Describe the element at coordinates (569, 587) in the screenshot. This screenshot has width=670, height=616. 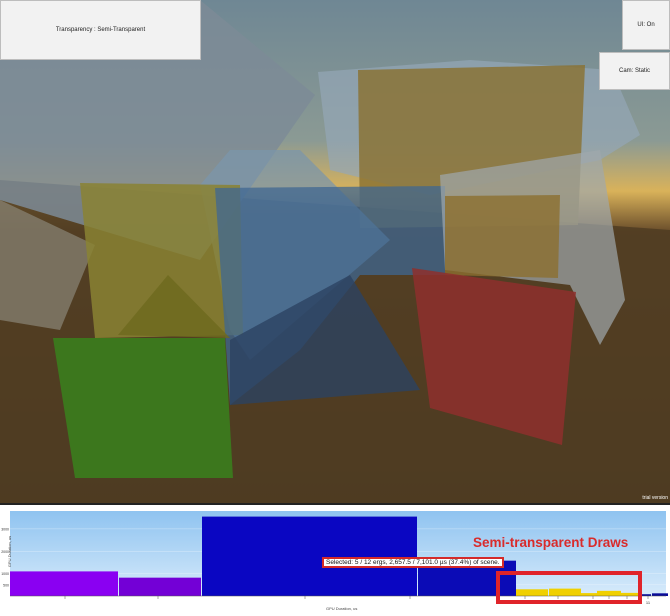
I see `annotation-highlight-box` at that location.